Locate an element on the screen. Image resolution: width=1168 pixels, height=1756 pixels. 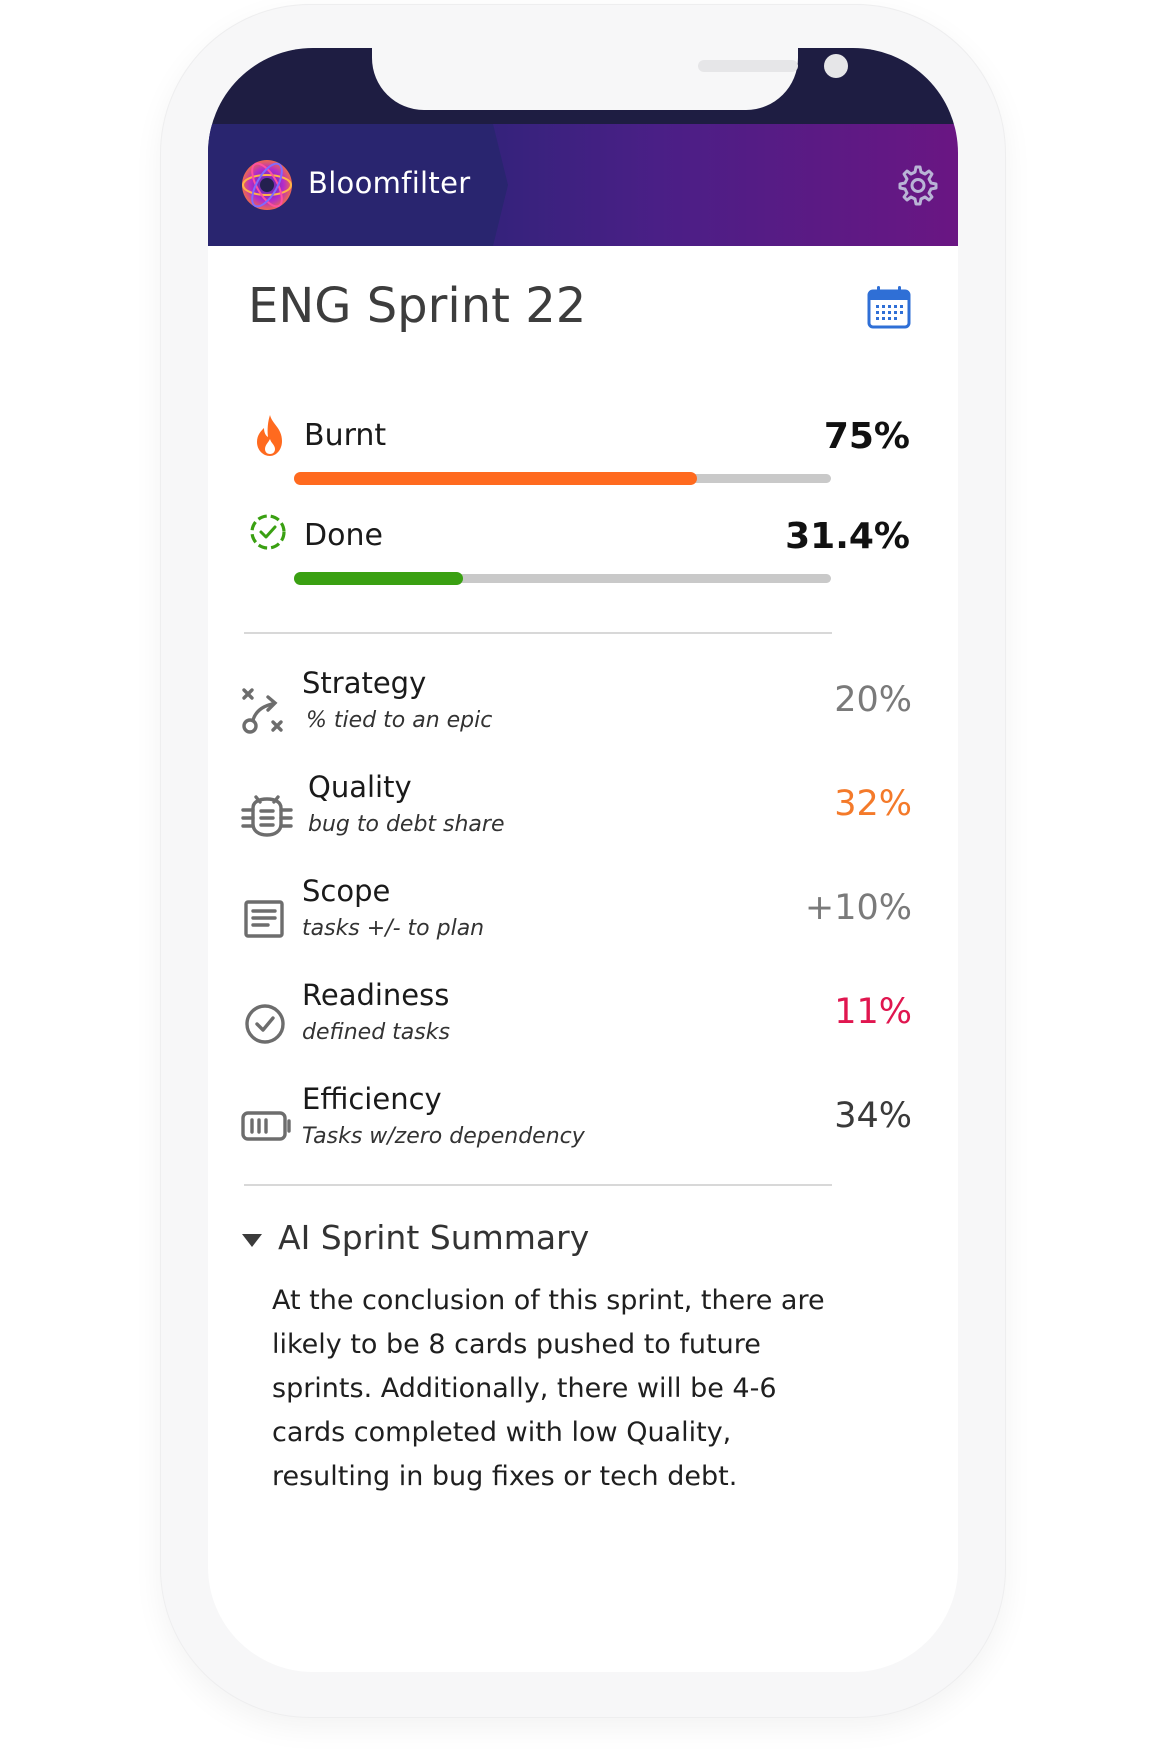
metric-strategy: Strategy % tied to an epic 20% is located at coordinates (583, 711).